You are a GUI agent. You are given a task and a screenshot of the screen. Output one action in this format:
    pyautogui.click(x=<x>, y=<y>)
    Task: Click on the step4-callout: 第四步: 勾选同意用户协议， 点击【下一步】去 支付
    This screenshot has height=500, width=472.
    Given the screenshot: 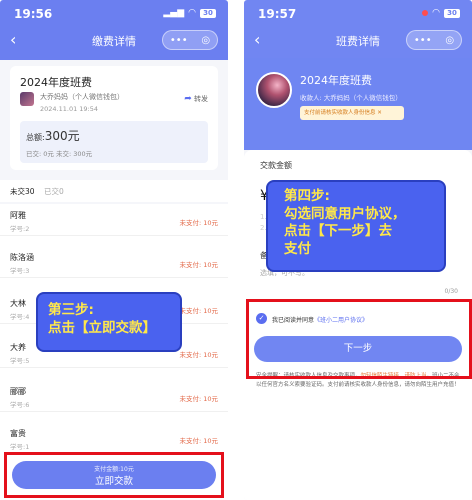 What is the action you would take?
    pyautogui.click(x=356, y=226)
    